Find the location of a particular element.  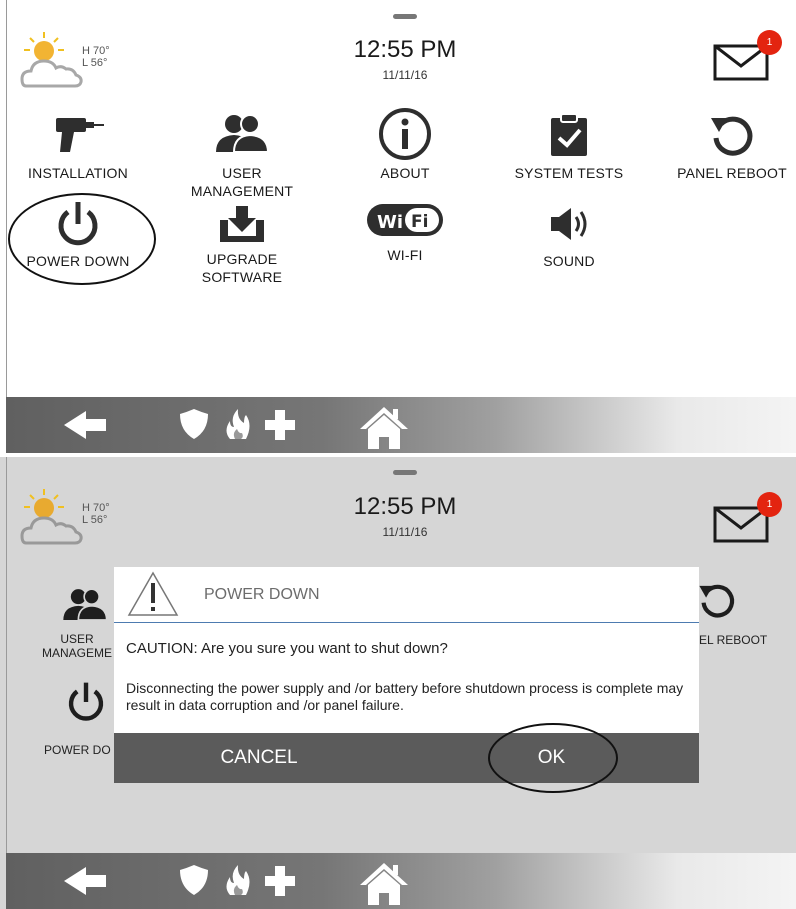

menu-item-installation: INSTALLATION is located at coordinates (78, 147).